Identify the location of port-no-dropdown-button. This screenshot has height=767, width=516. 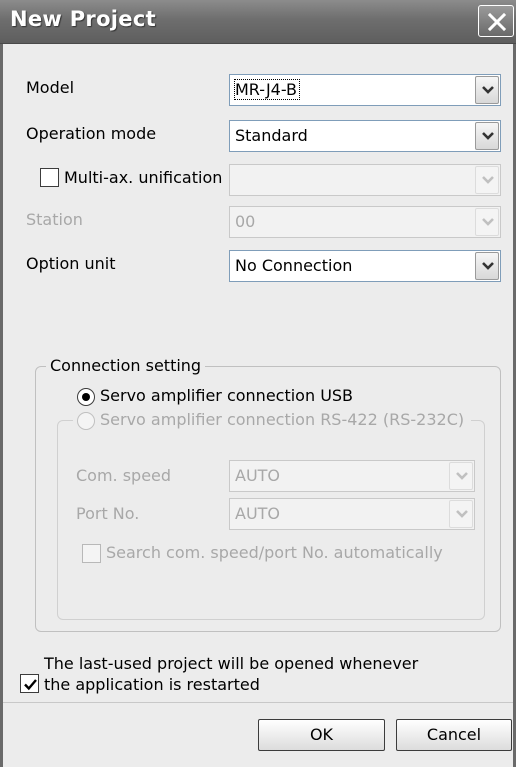
(461, 514).